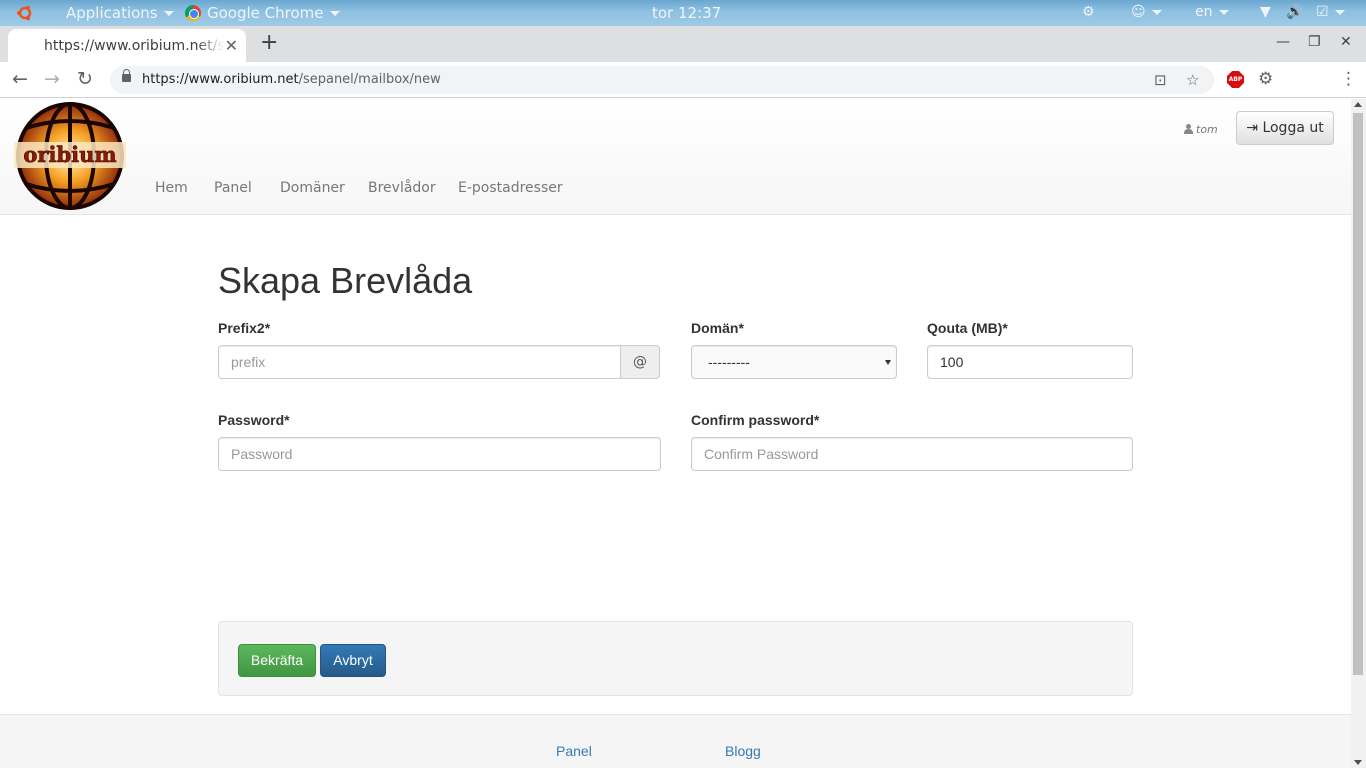  I want to click on svg-text: oribium, so click(69, 154).